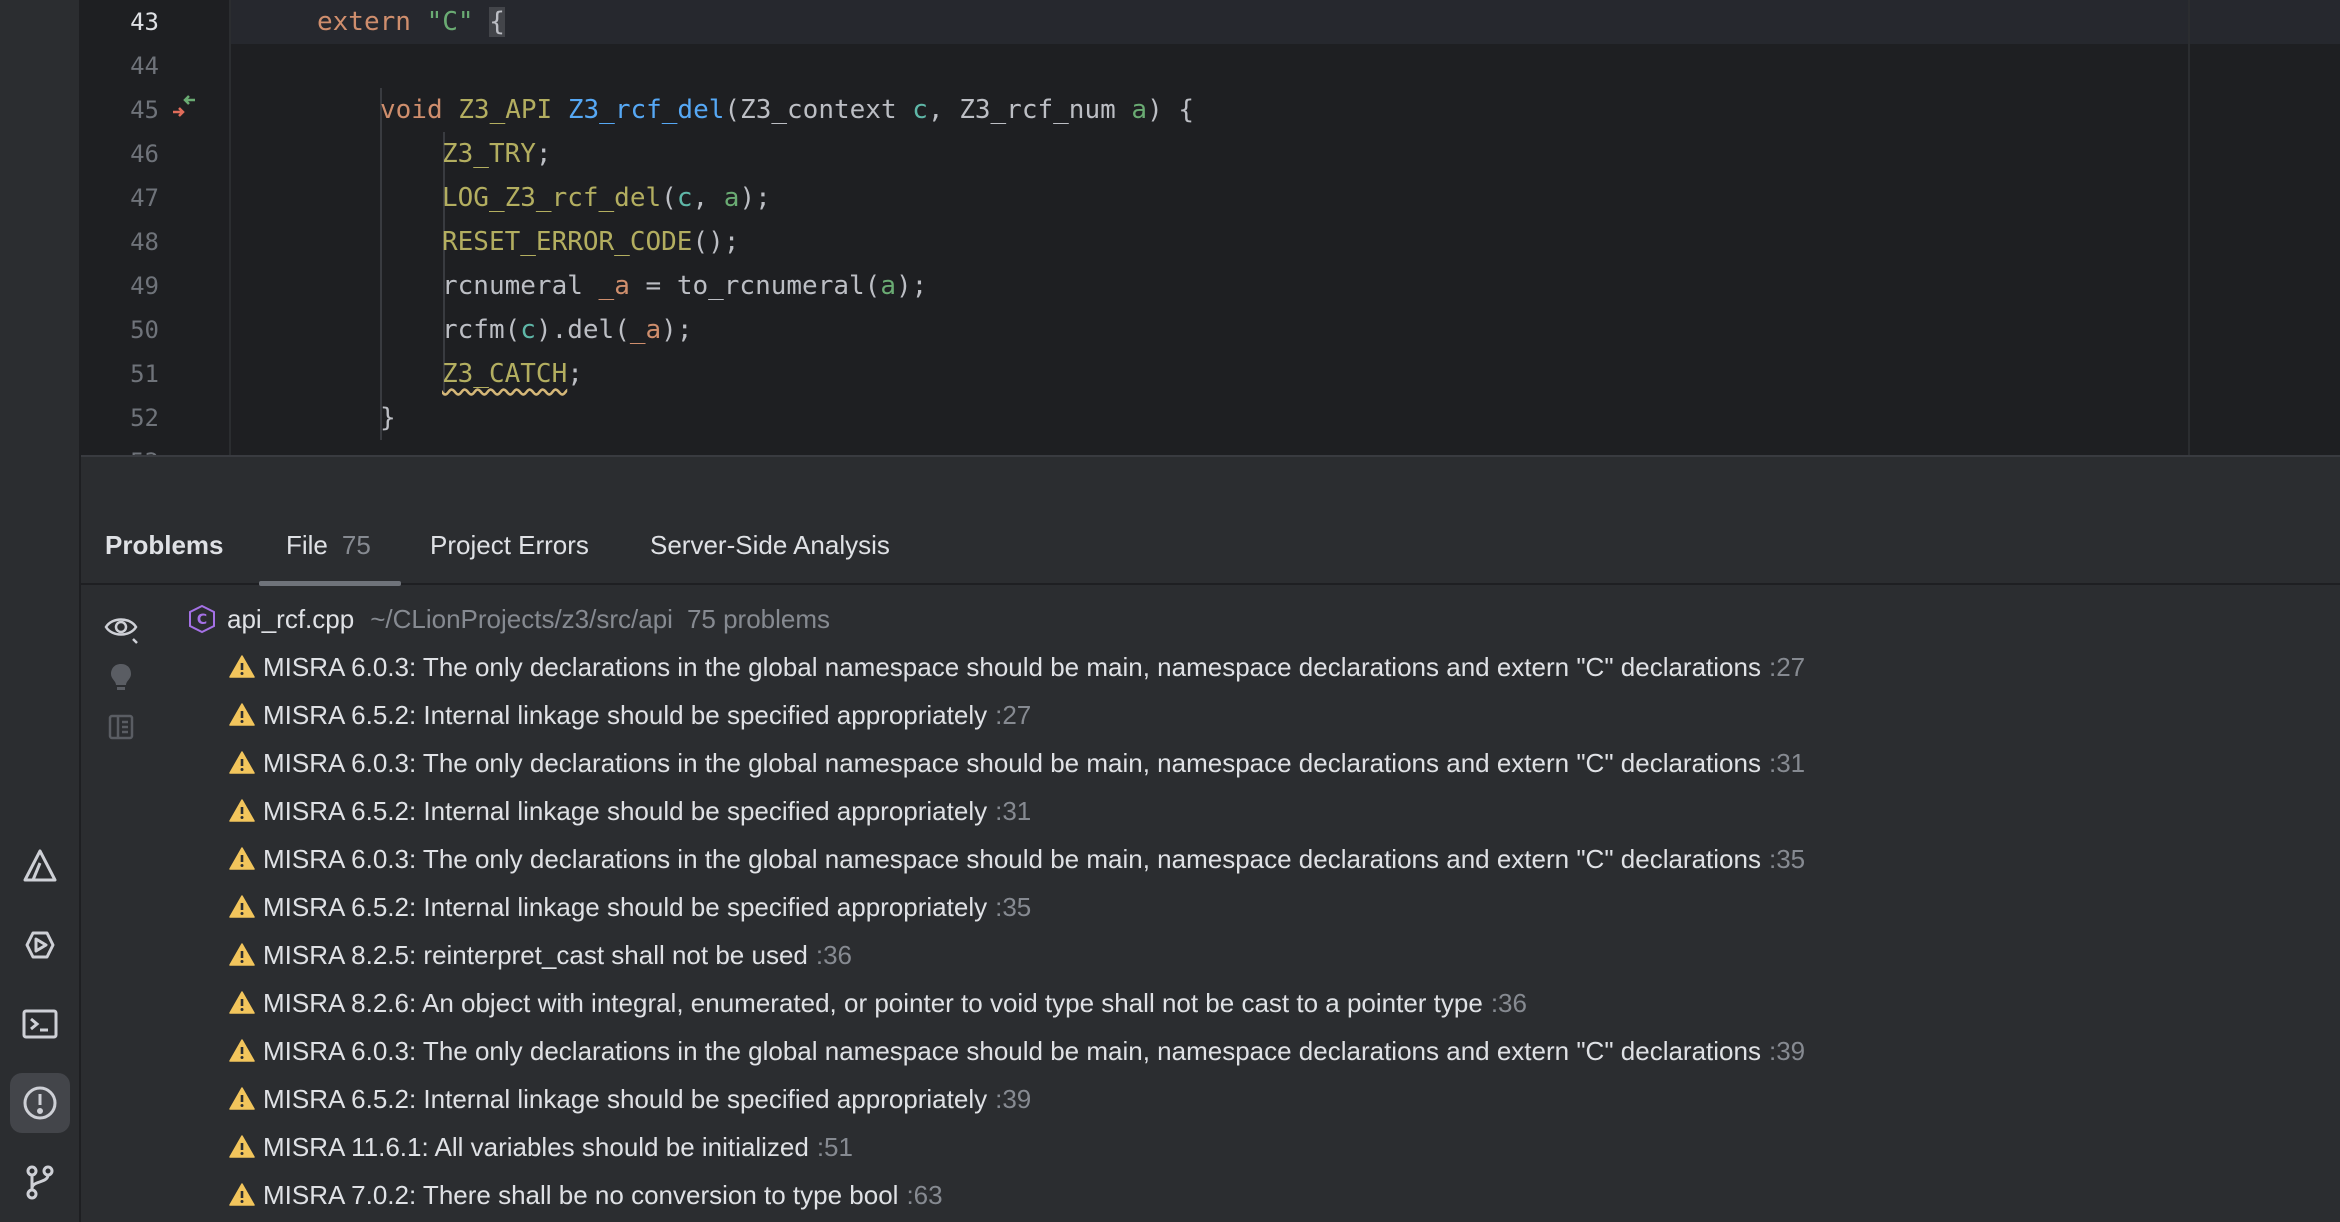 The width and height of the screenshot is (2340, 1222). What do you see at coordinates (685, 286) in the screenshot?
I see `code-line-49: rcnumeral _a = to_rcnumeral(a);` at bounding box center [685, 286].